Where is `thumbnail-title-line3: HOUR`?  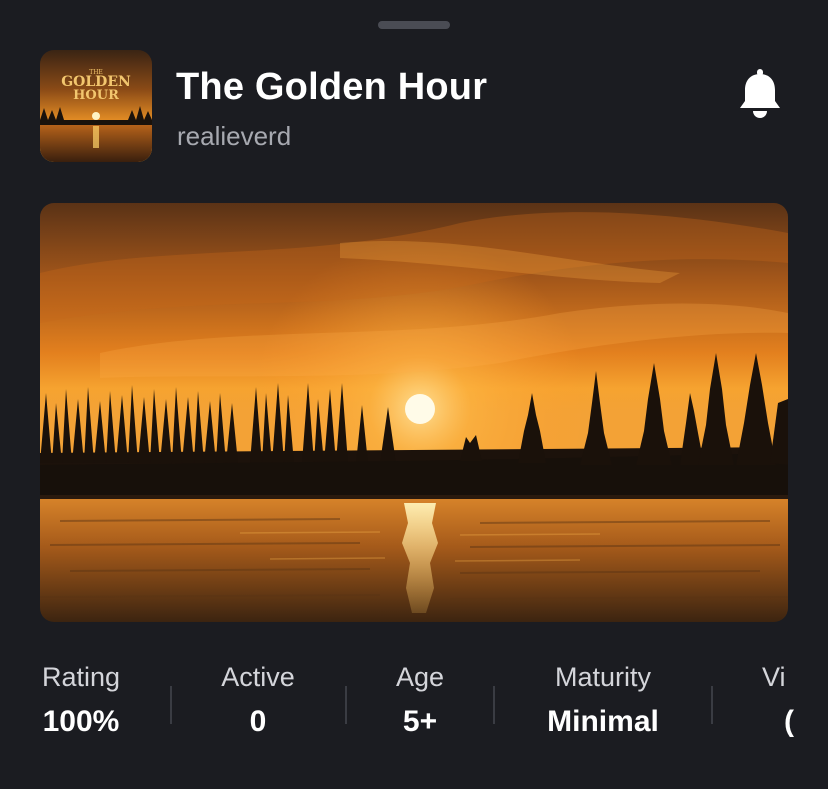
thumbnail-title-line3: HOUR is located at coordinates (96, 95).